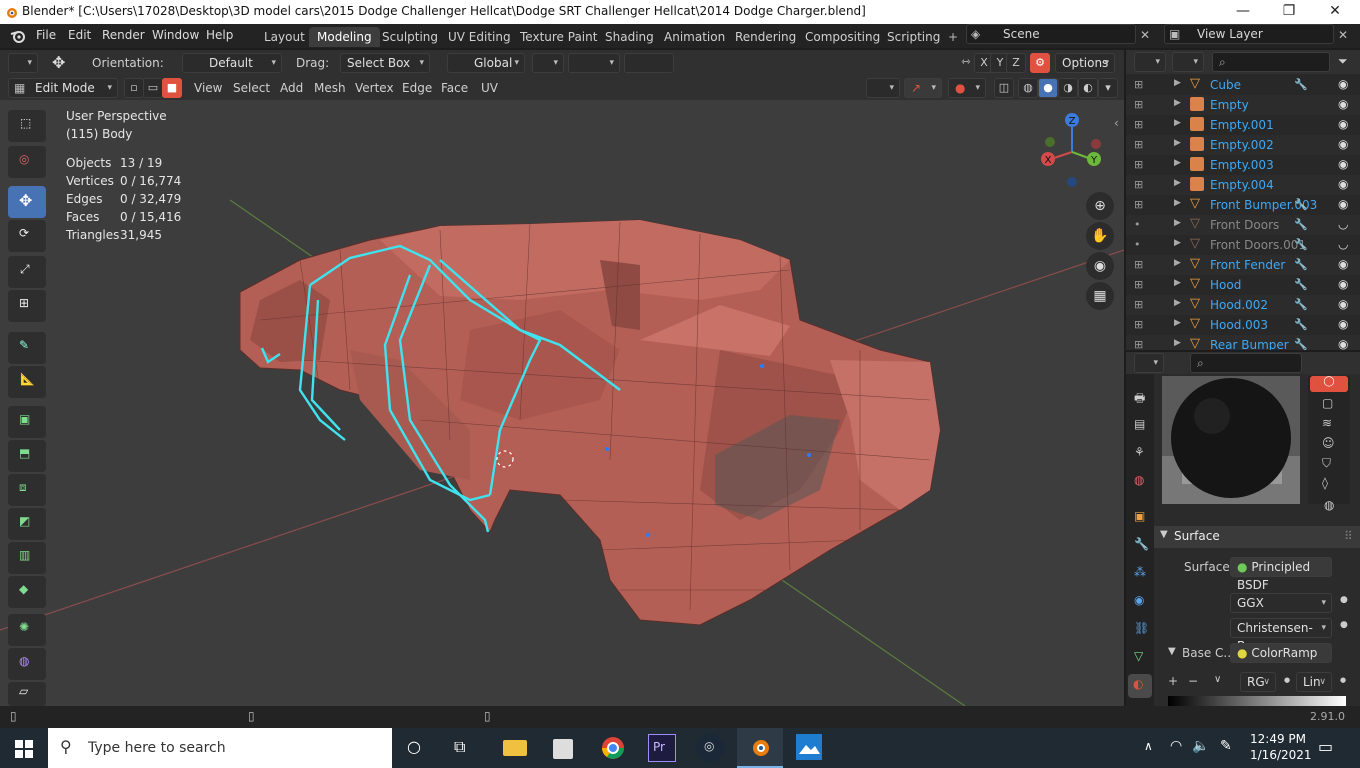 Image resolution: width=1360 pixels, height=768 pixels. I want to click on orientation-dropdown: Default ▾, so click(232, 63).